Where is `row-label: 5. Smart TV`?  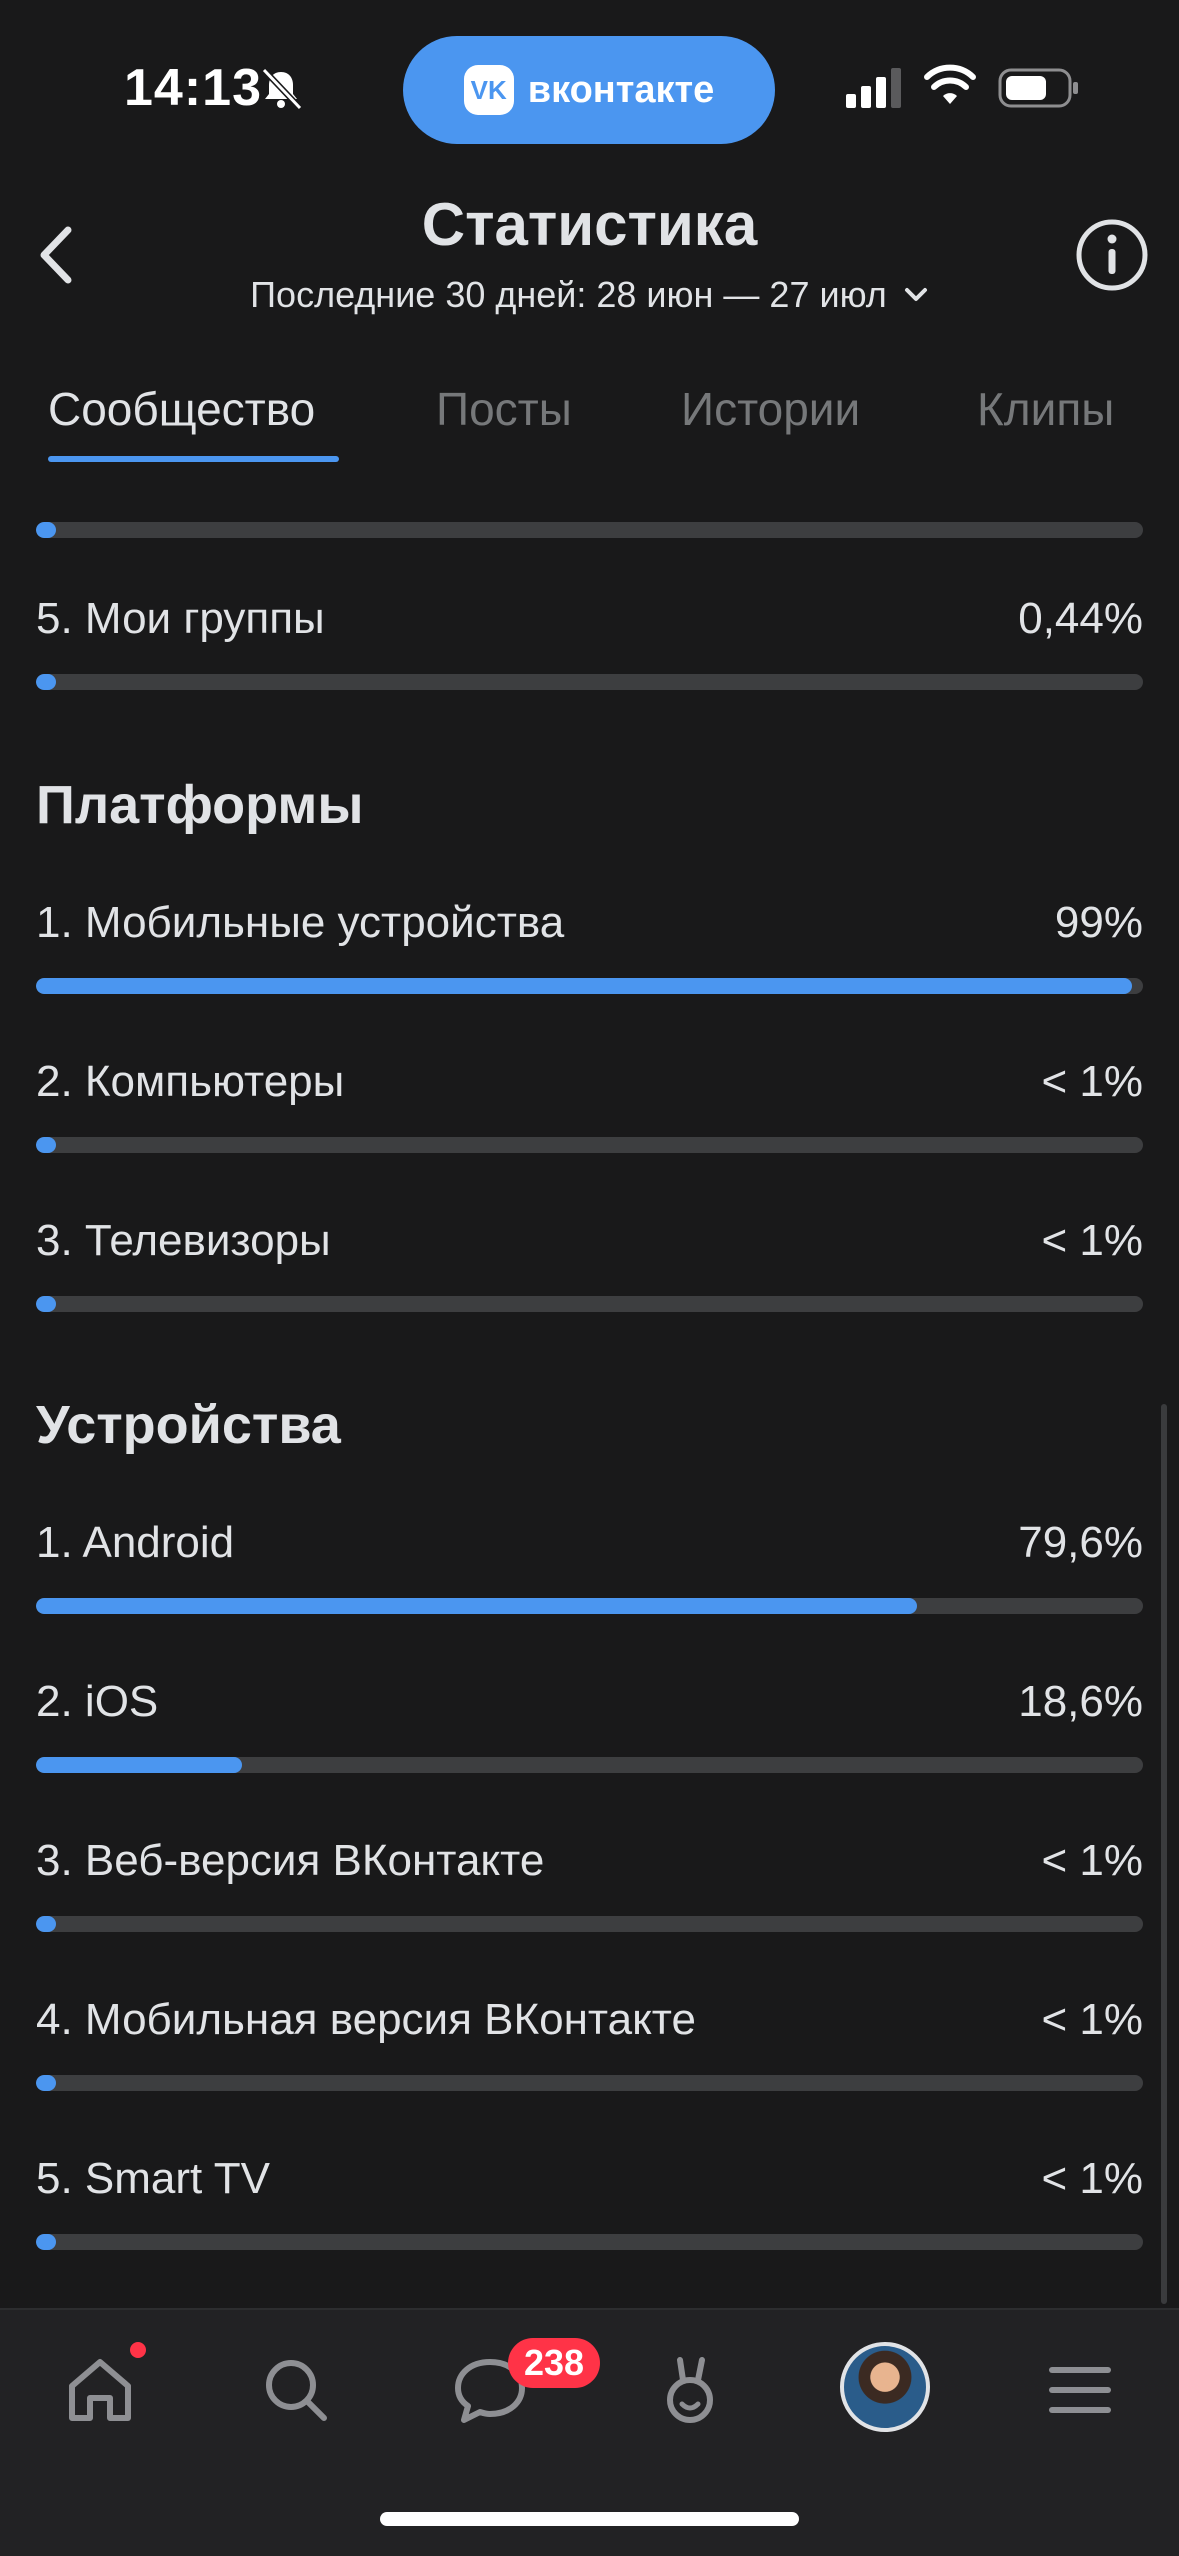
row-label: 5. Smart TV is located at coordinates (153, 2178).